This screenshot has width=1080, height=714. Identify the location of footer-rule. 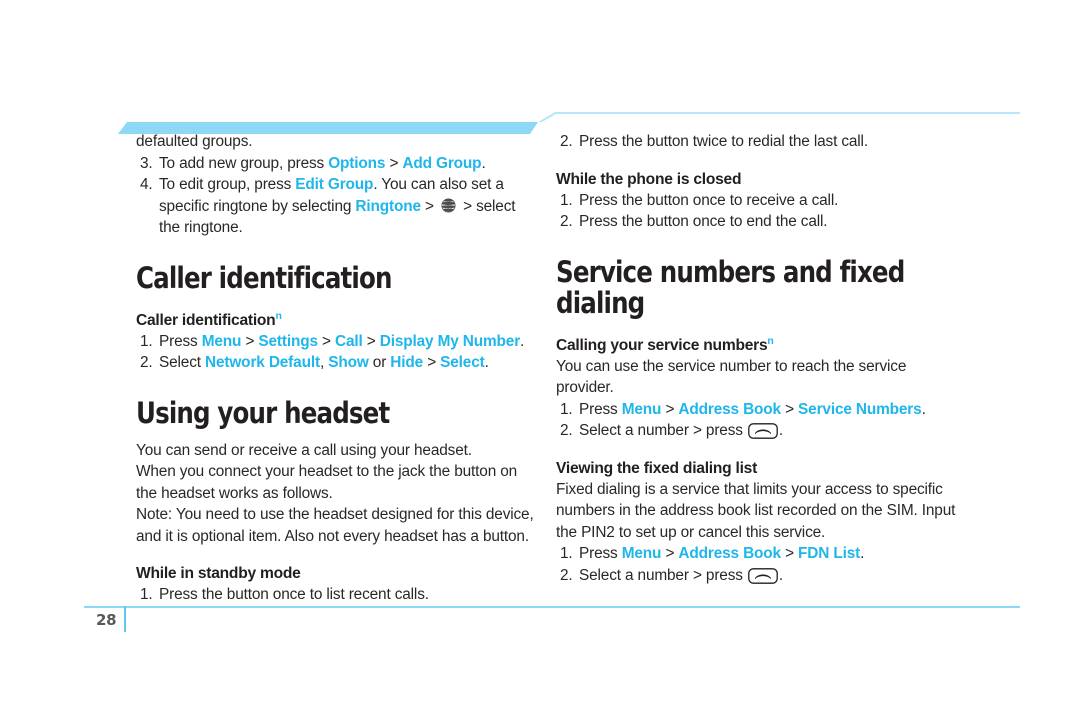
(552, 607).